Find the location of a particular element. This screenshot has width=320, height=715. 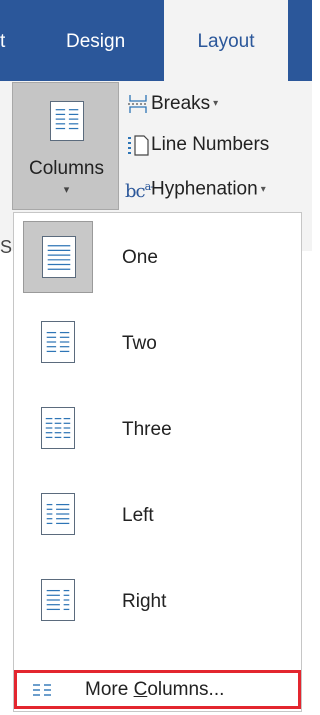

ribbon-tab-bar: t Design Layout is located at coordinates (156, 40).